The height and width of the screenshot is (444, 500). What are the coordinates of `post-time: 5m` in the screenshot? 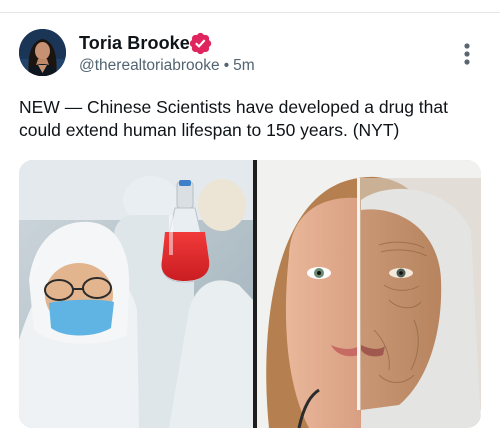 It's located at (244, 65).